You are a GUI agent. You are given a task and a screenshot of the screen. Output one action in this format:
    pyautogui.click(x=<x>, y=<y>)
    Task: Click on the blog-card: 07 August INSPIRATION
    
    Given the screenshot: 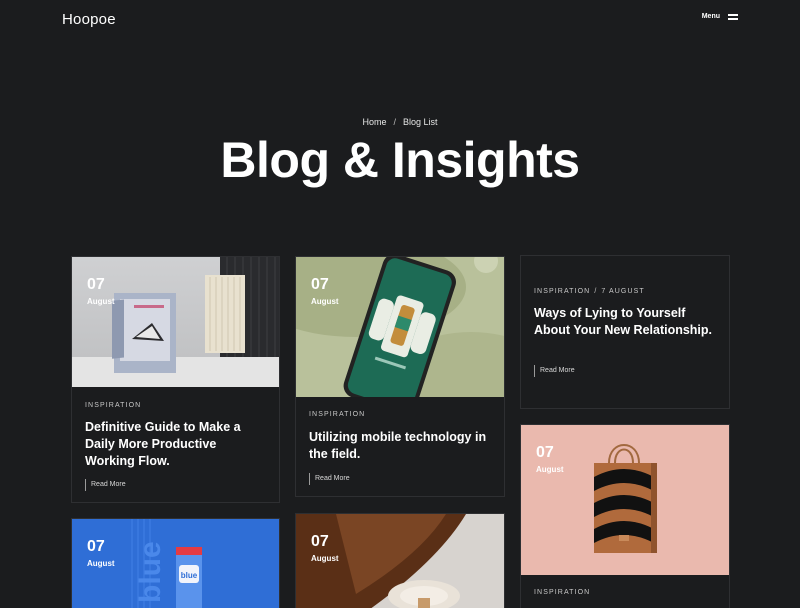 What is the action you would take?
    pyautogui.click(x=625, y=516)
    